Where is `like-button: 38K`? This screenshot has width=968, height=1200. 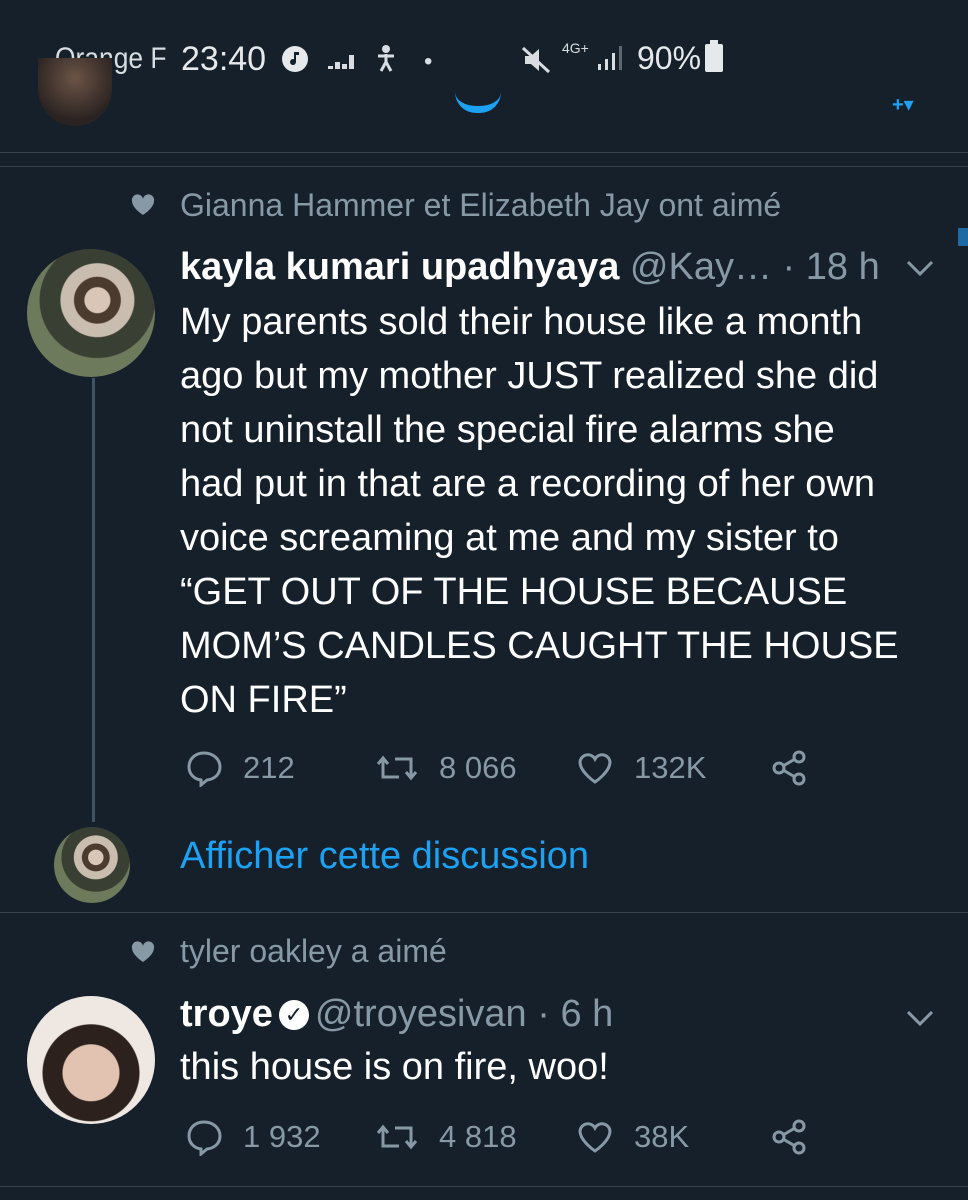 like-button: 38K is located at coordinates (632, 1137).